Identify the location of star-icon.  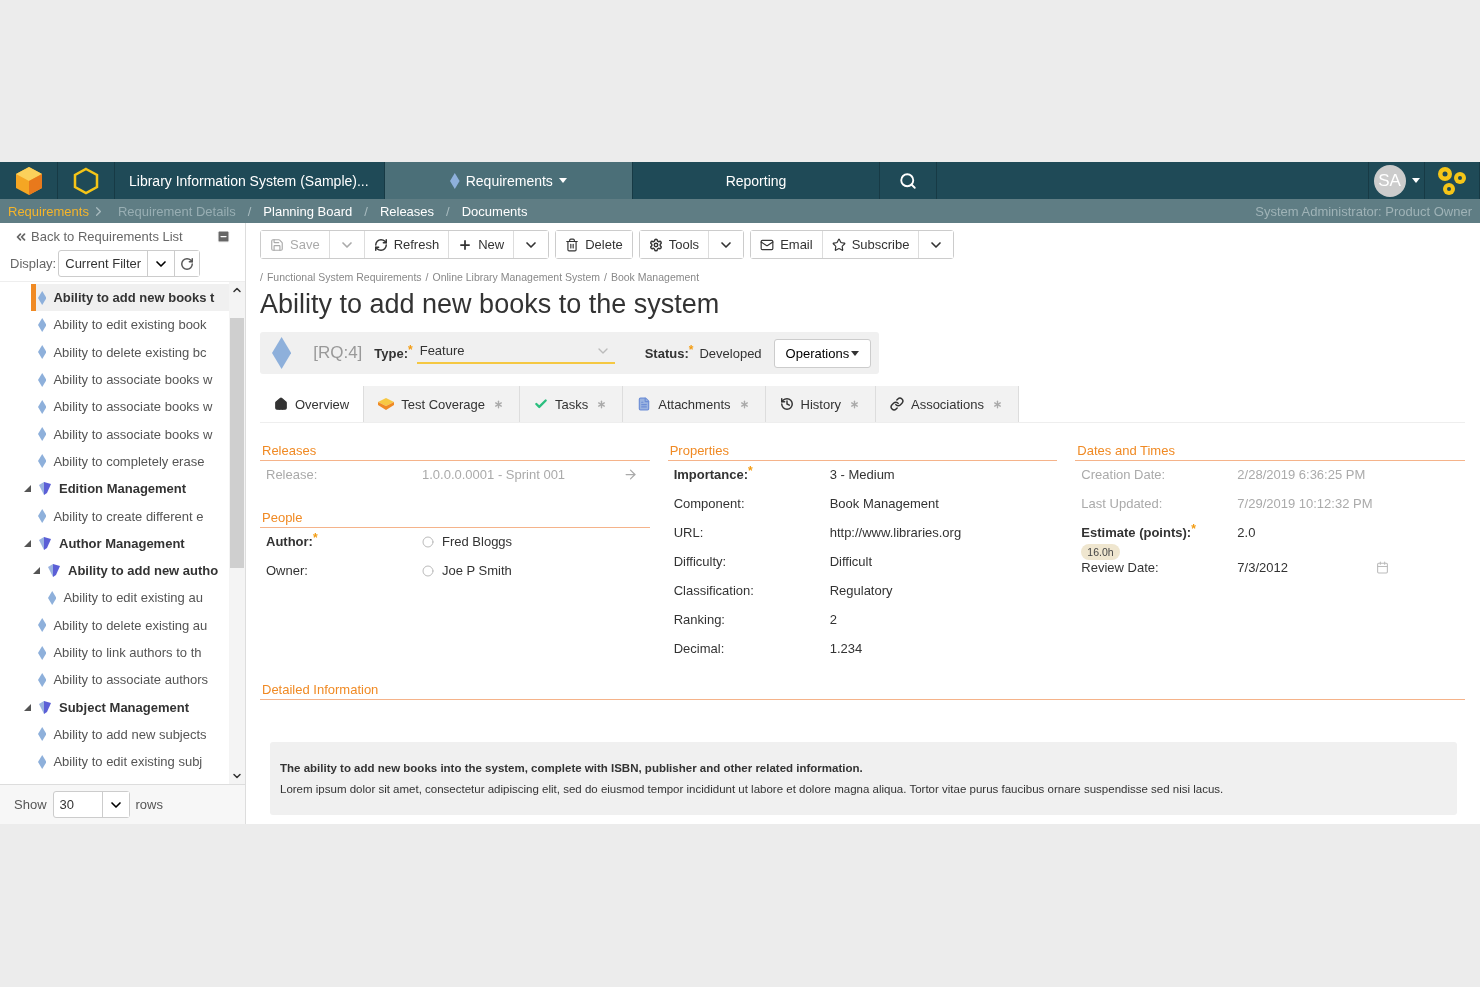
(838, 244).